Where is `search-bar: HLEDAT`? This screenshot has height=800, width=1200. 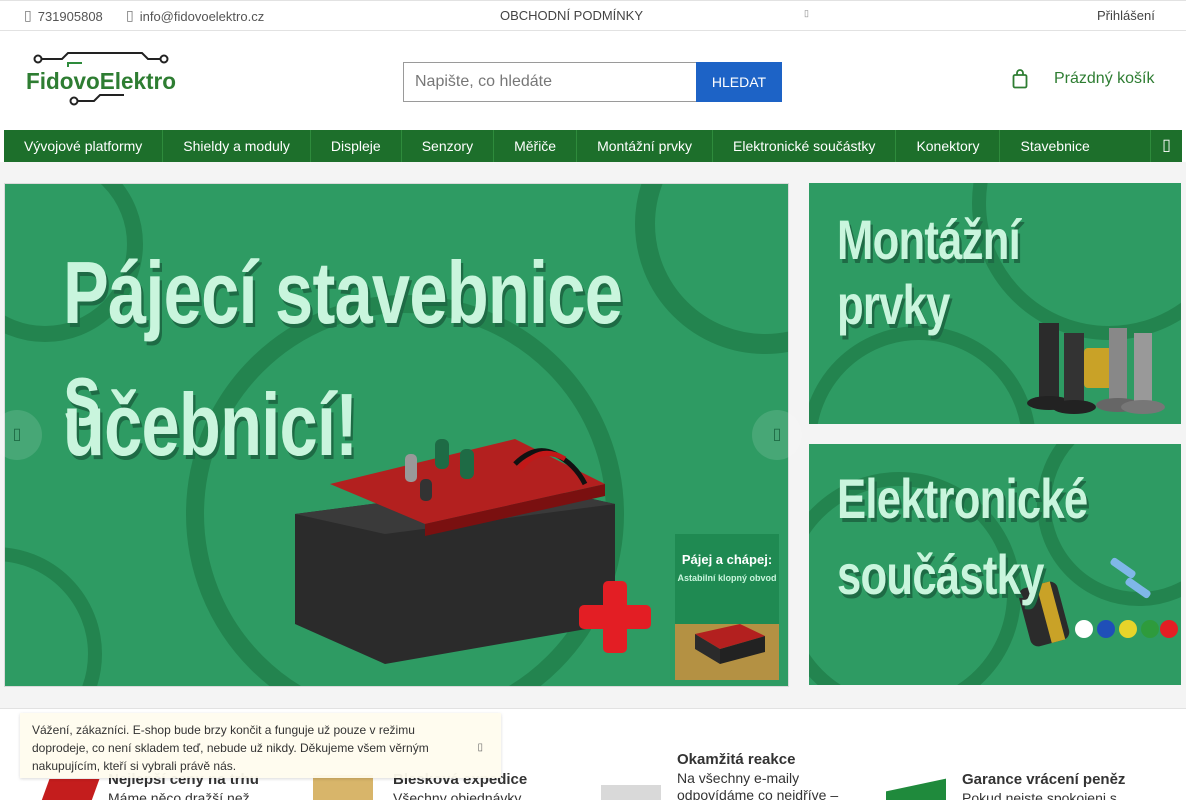
search-bar: HLEDAT is located at coordinates (592, 82).